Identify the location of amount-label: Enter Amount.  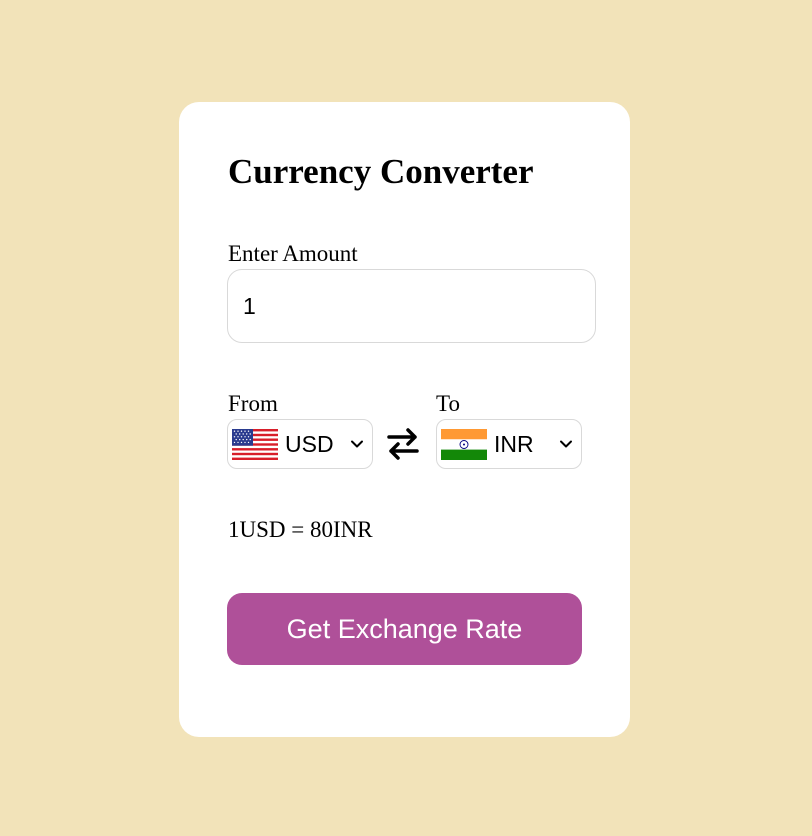
(293, 253).